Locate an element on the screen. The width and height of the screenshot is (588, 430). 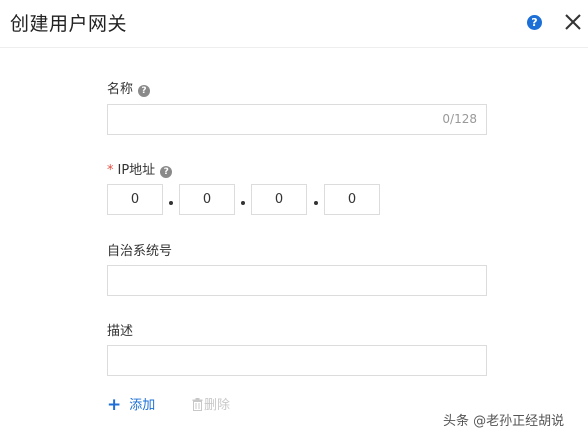
plus-icon: + is located at coordinates (114, 405).